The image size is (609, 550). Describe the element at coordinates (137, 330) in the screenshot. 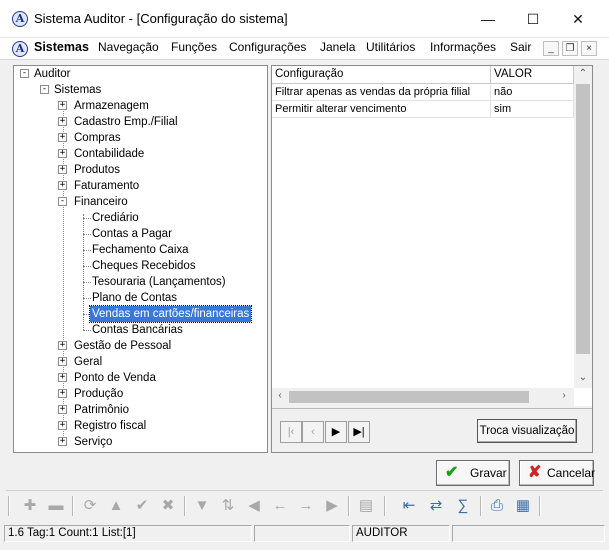

I see `tree-node-leaf: Contas Bancárias` at that location.